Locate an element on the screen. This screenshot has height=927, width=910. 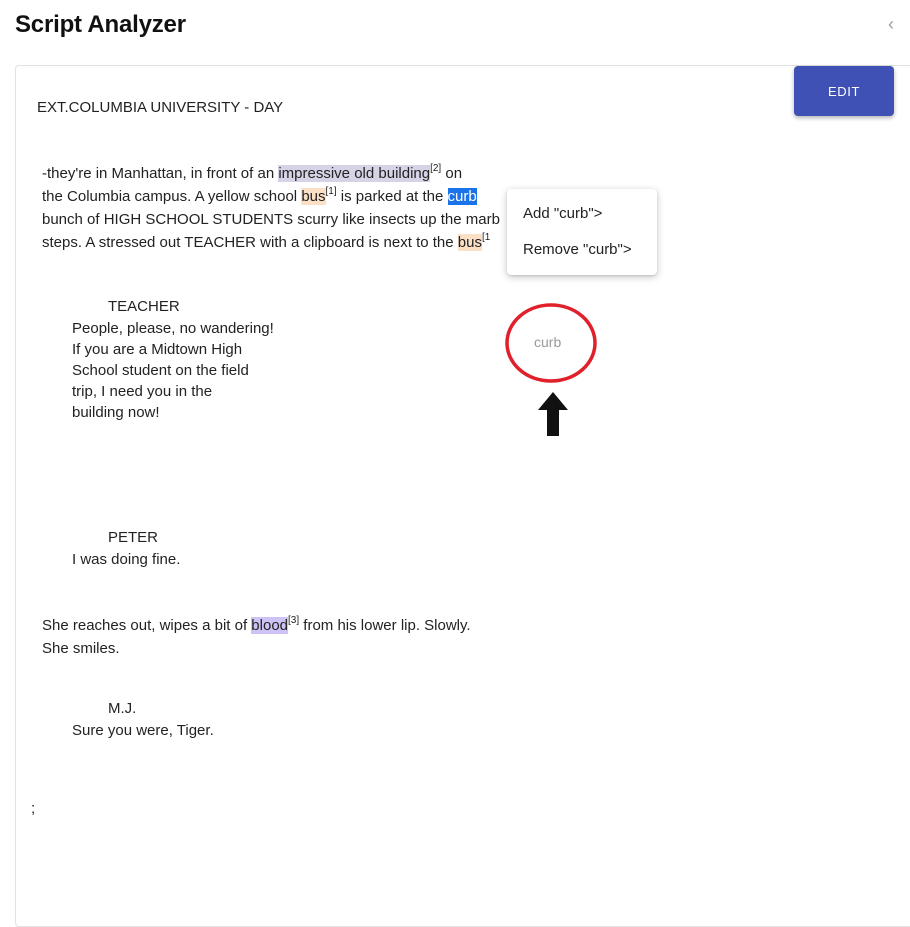
action-line: She smiles. is located at coordinates (81, 648).